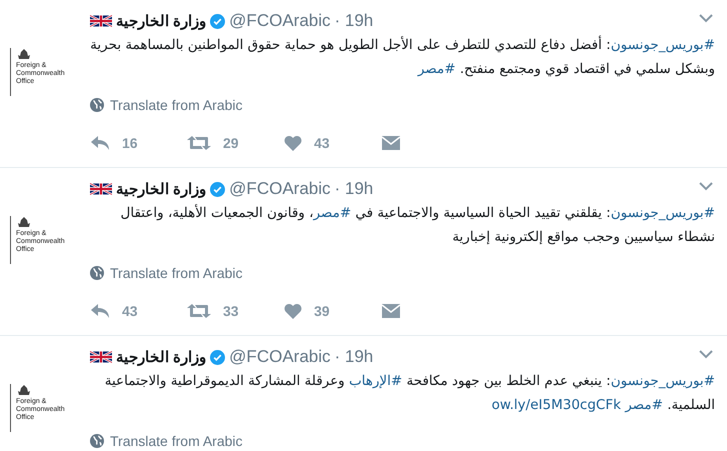 This screenshot has height=451, width=727. I want to click on hashtag-link: ow.ly/eI5M30cgCFk, so click(556, 405).